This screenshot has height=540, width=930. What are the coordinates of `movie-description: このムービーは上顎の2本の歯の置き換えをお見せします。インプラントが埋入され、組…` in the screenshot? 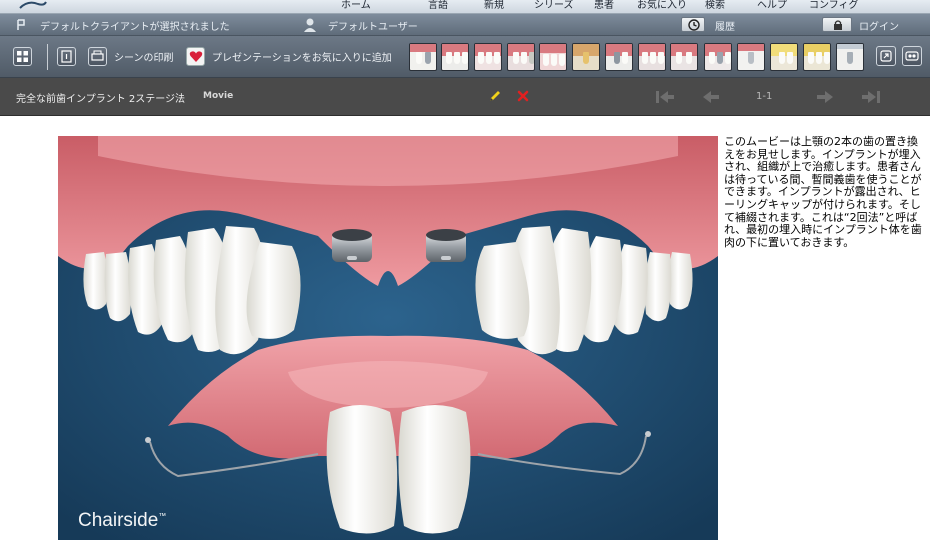 It's located at (823, 192).